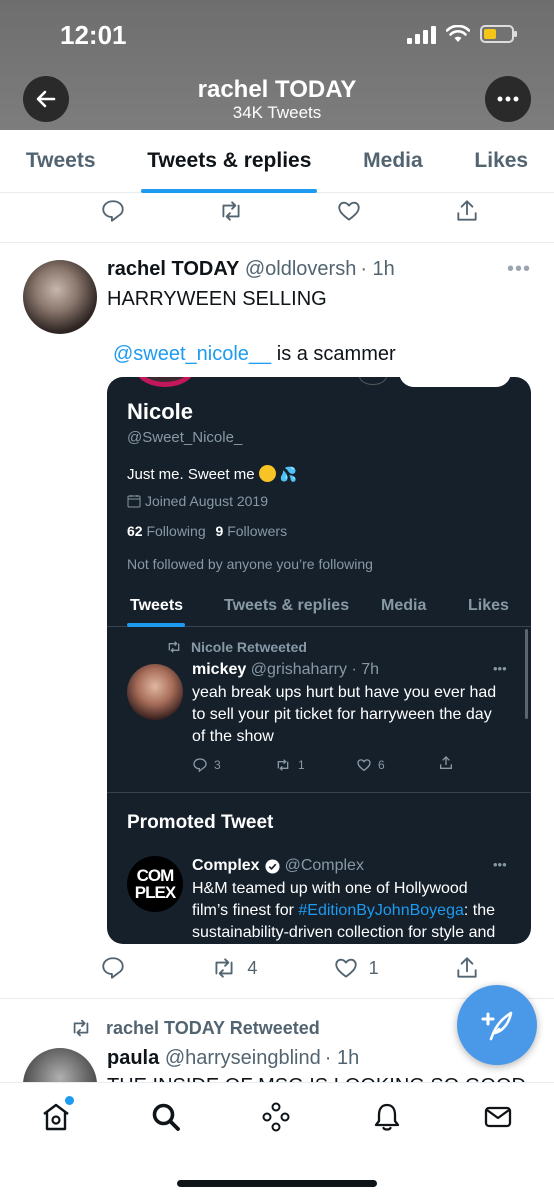 This screenshot has height=1200, width=554. I want to click on embed-promo-text: H&M teamed up with one of Hollywood, so click(330, 888).